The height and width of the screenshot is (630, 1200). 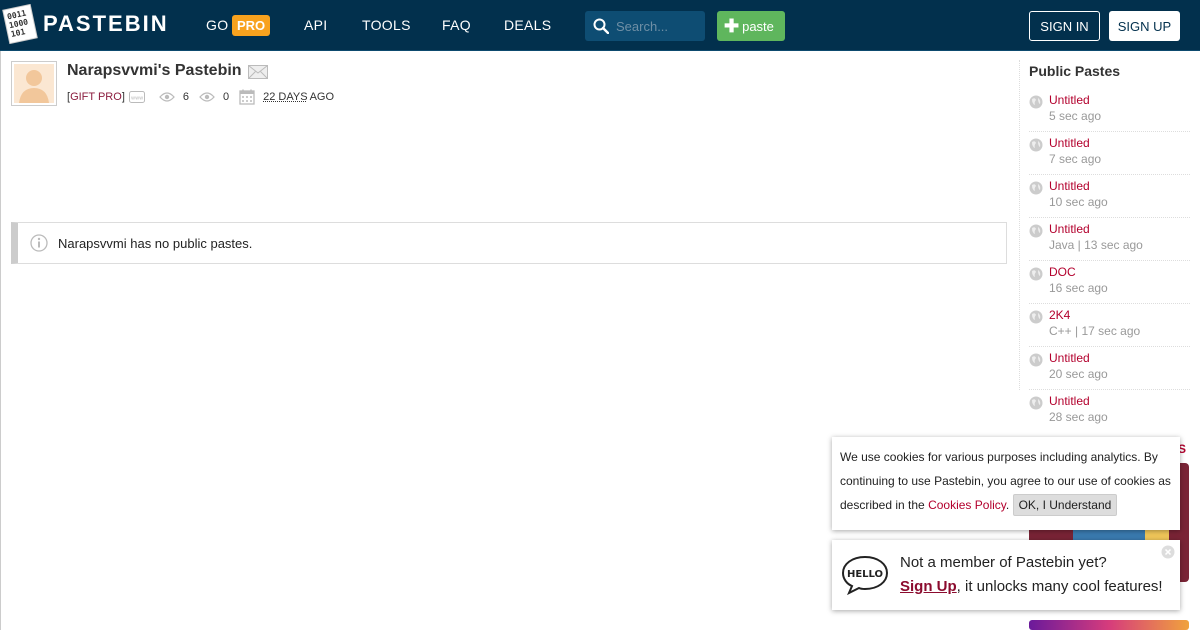 What do you see at coordinates (96, 97) in the screenshot?
I see `gift-pro-link: GIFT PRO` at bounding box center [96, 97].